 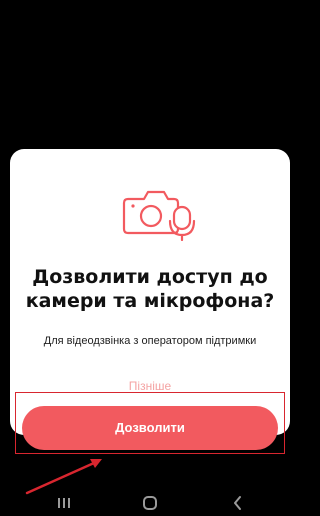 I want to click on allow-button: Дозволити, so click(x=150, y=428).